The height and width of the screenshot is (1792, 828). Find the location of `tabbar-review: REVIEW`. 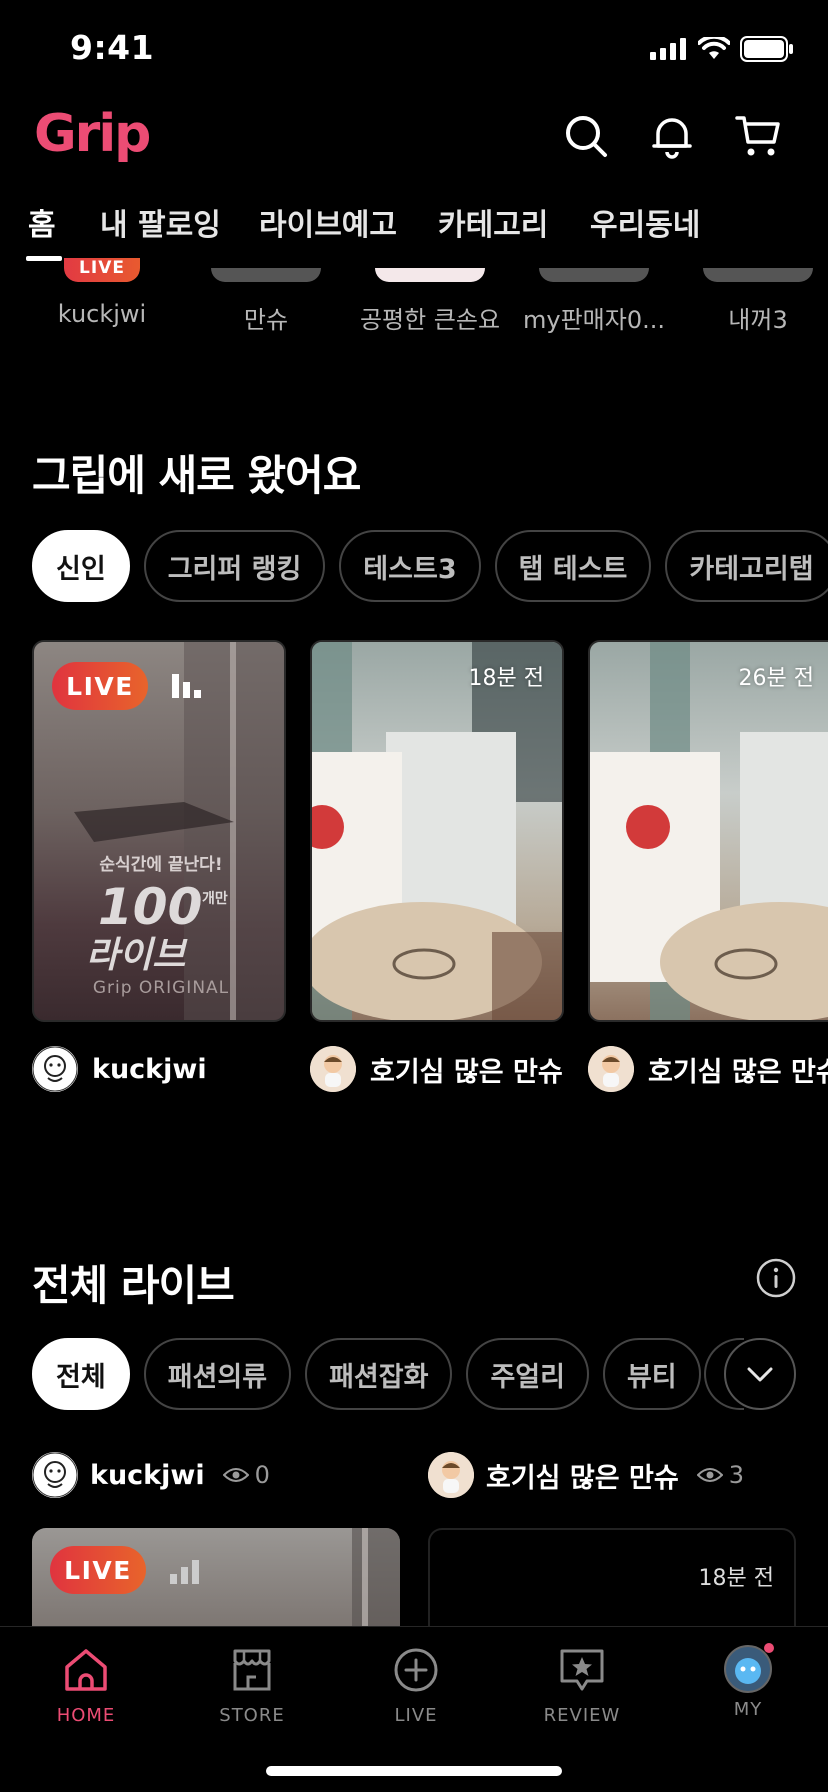

tabbar-review: REVIEW is located at coordinates (582, 1686).